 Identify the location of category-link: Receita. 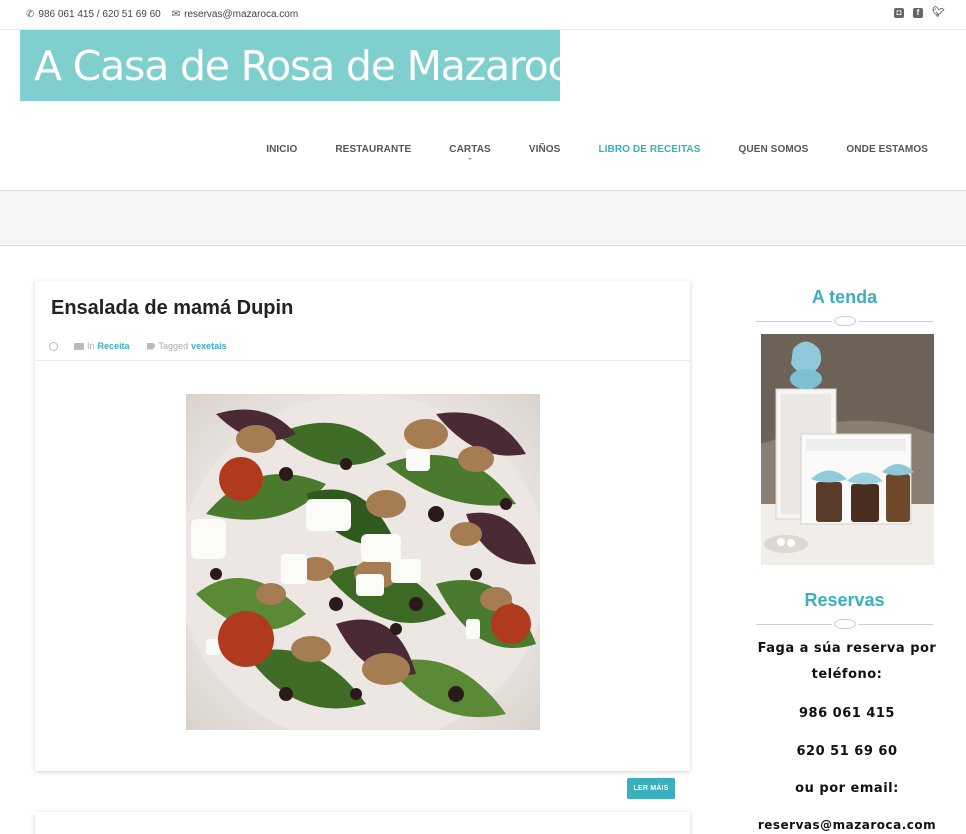
(114, 346).